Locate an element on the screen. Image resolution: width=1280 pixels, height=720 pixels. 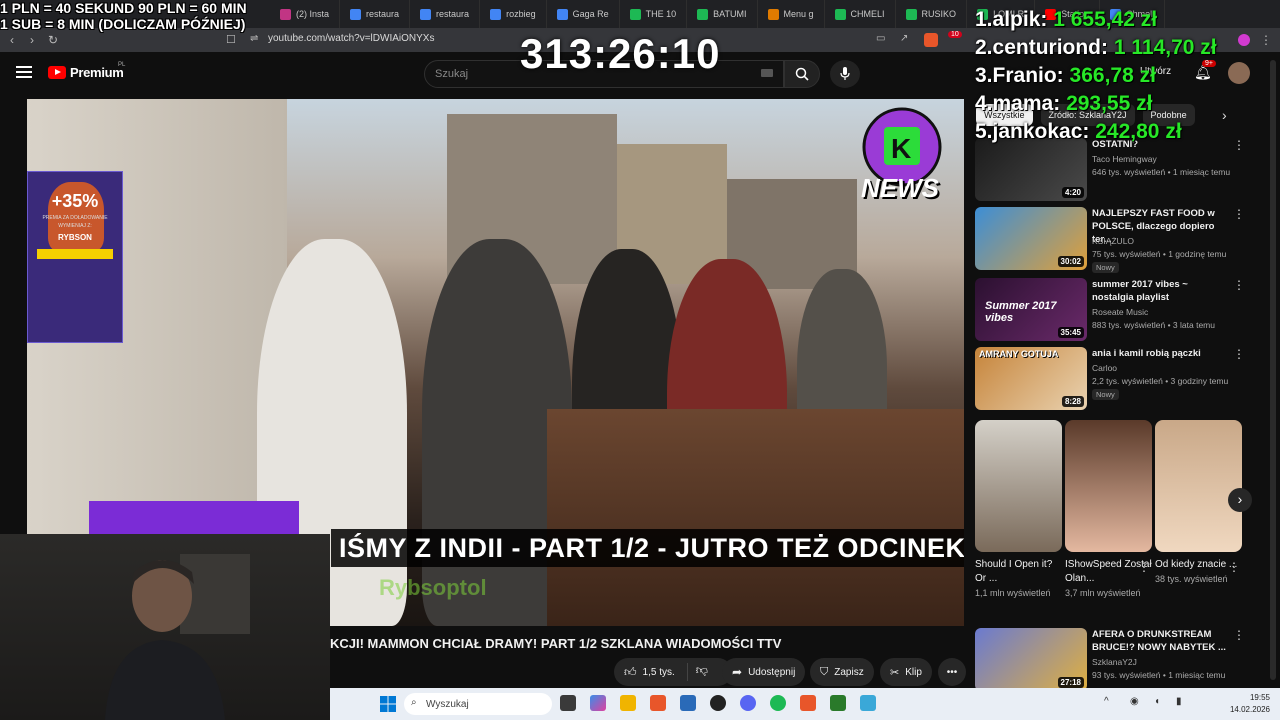
app-icon is located at coordinates (838, 703).